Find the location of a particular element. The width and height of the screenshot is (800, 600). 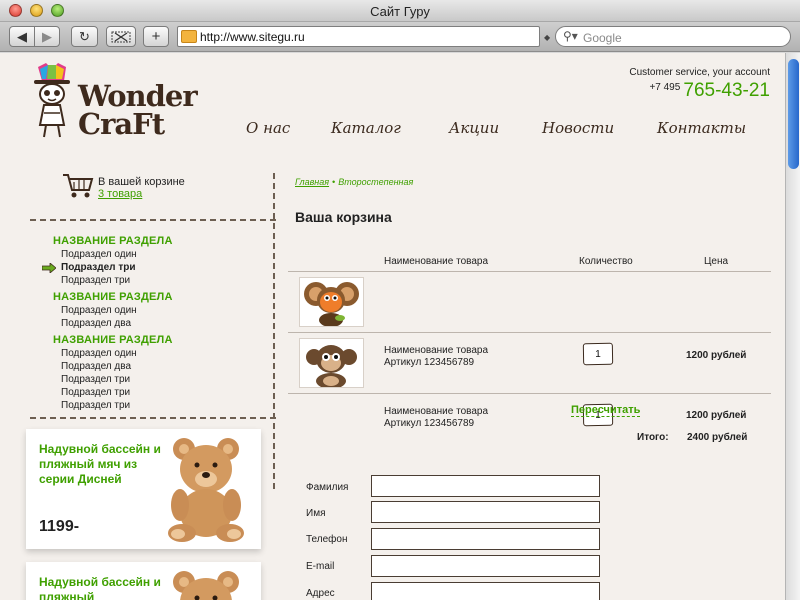

breadcrumb-current: Второстепенная is located at coordinates (376, 182).